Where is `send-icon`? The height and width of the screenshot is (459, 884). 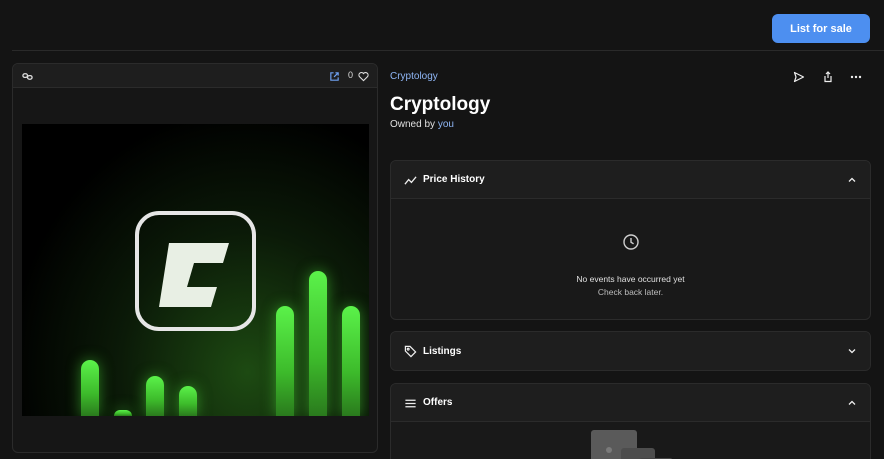
send-icon is located at coordinates (799, 77).